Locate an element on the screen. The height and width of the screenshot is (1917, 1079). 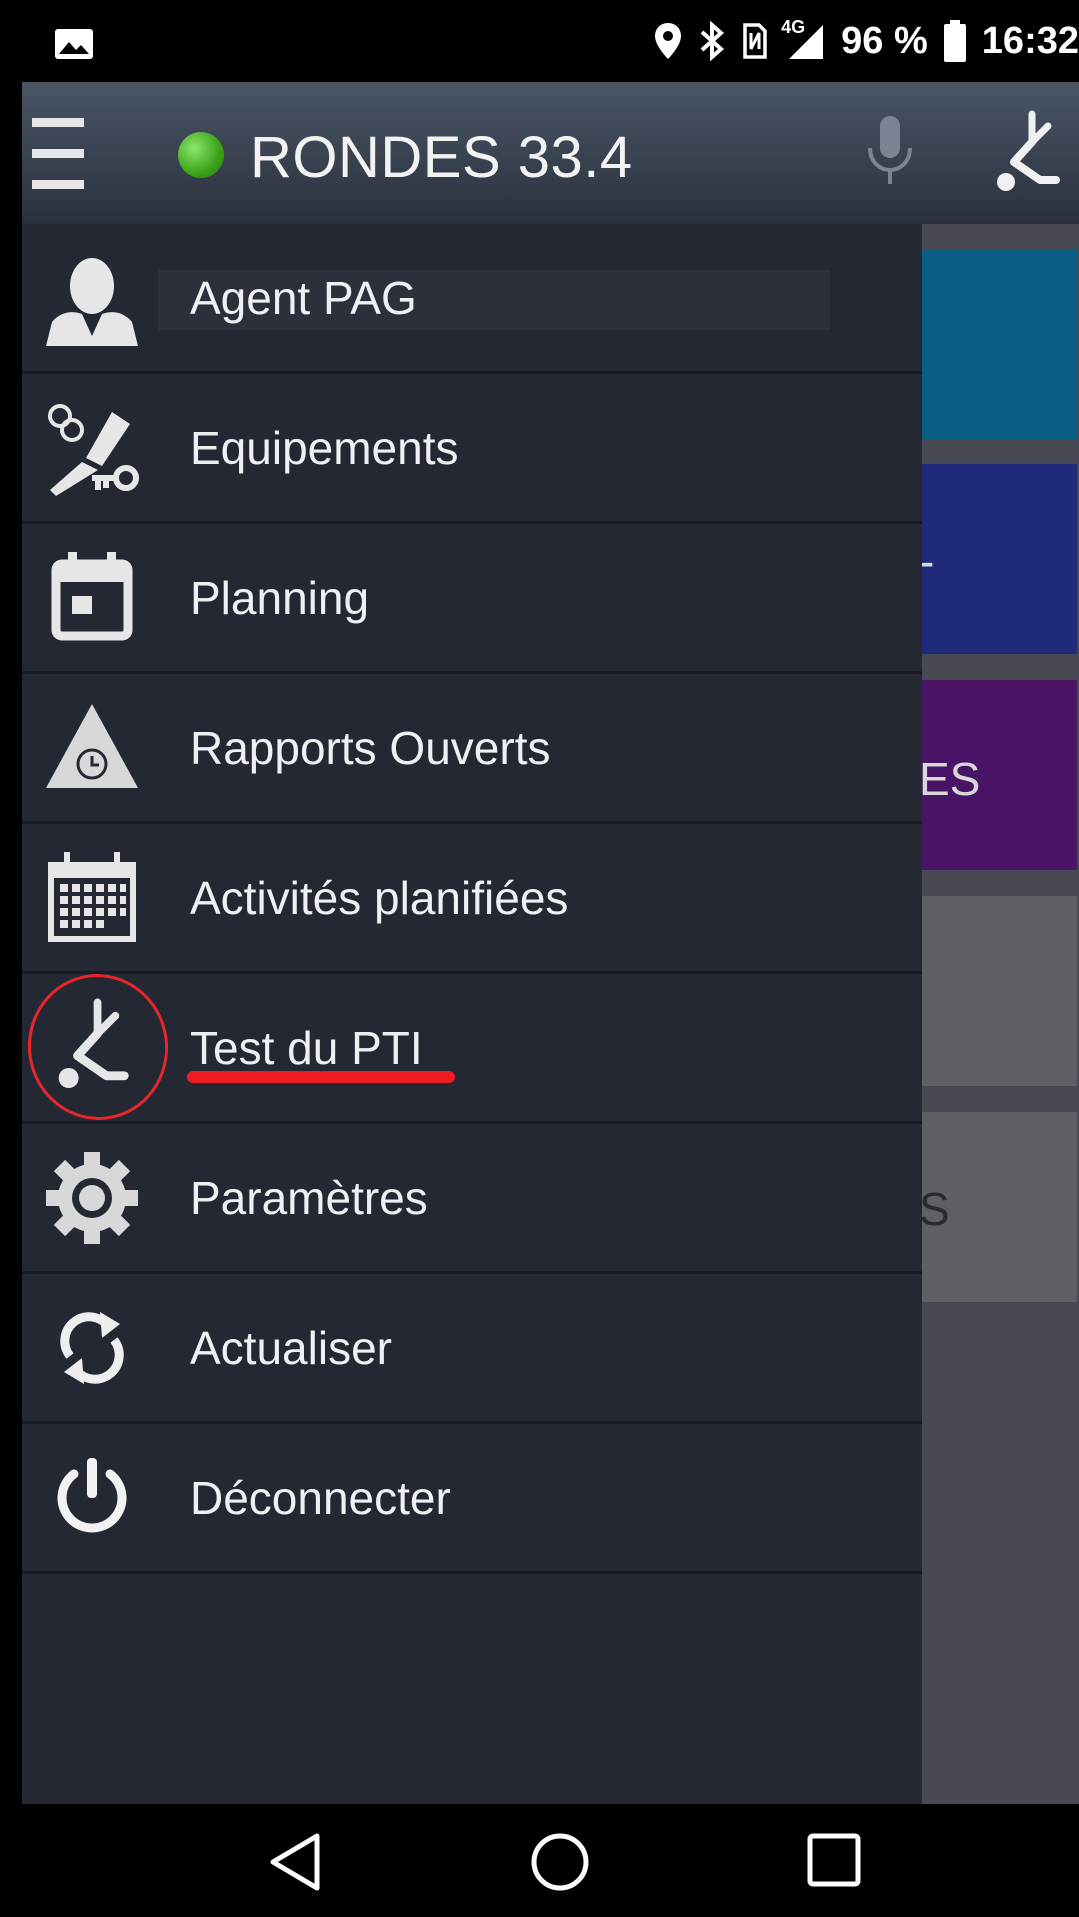
drawer-item-label: Déconnecter is located at coordinates (320, 1497).